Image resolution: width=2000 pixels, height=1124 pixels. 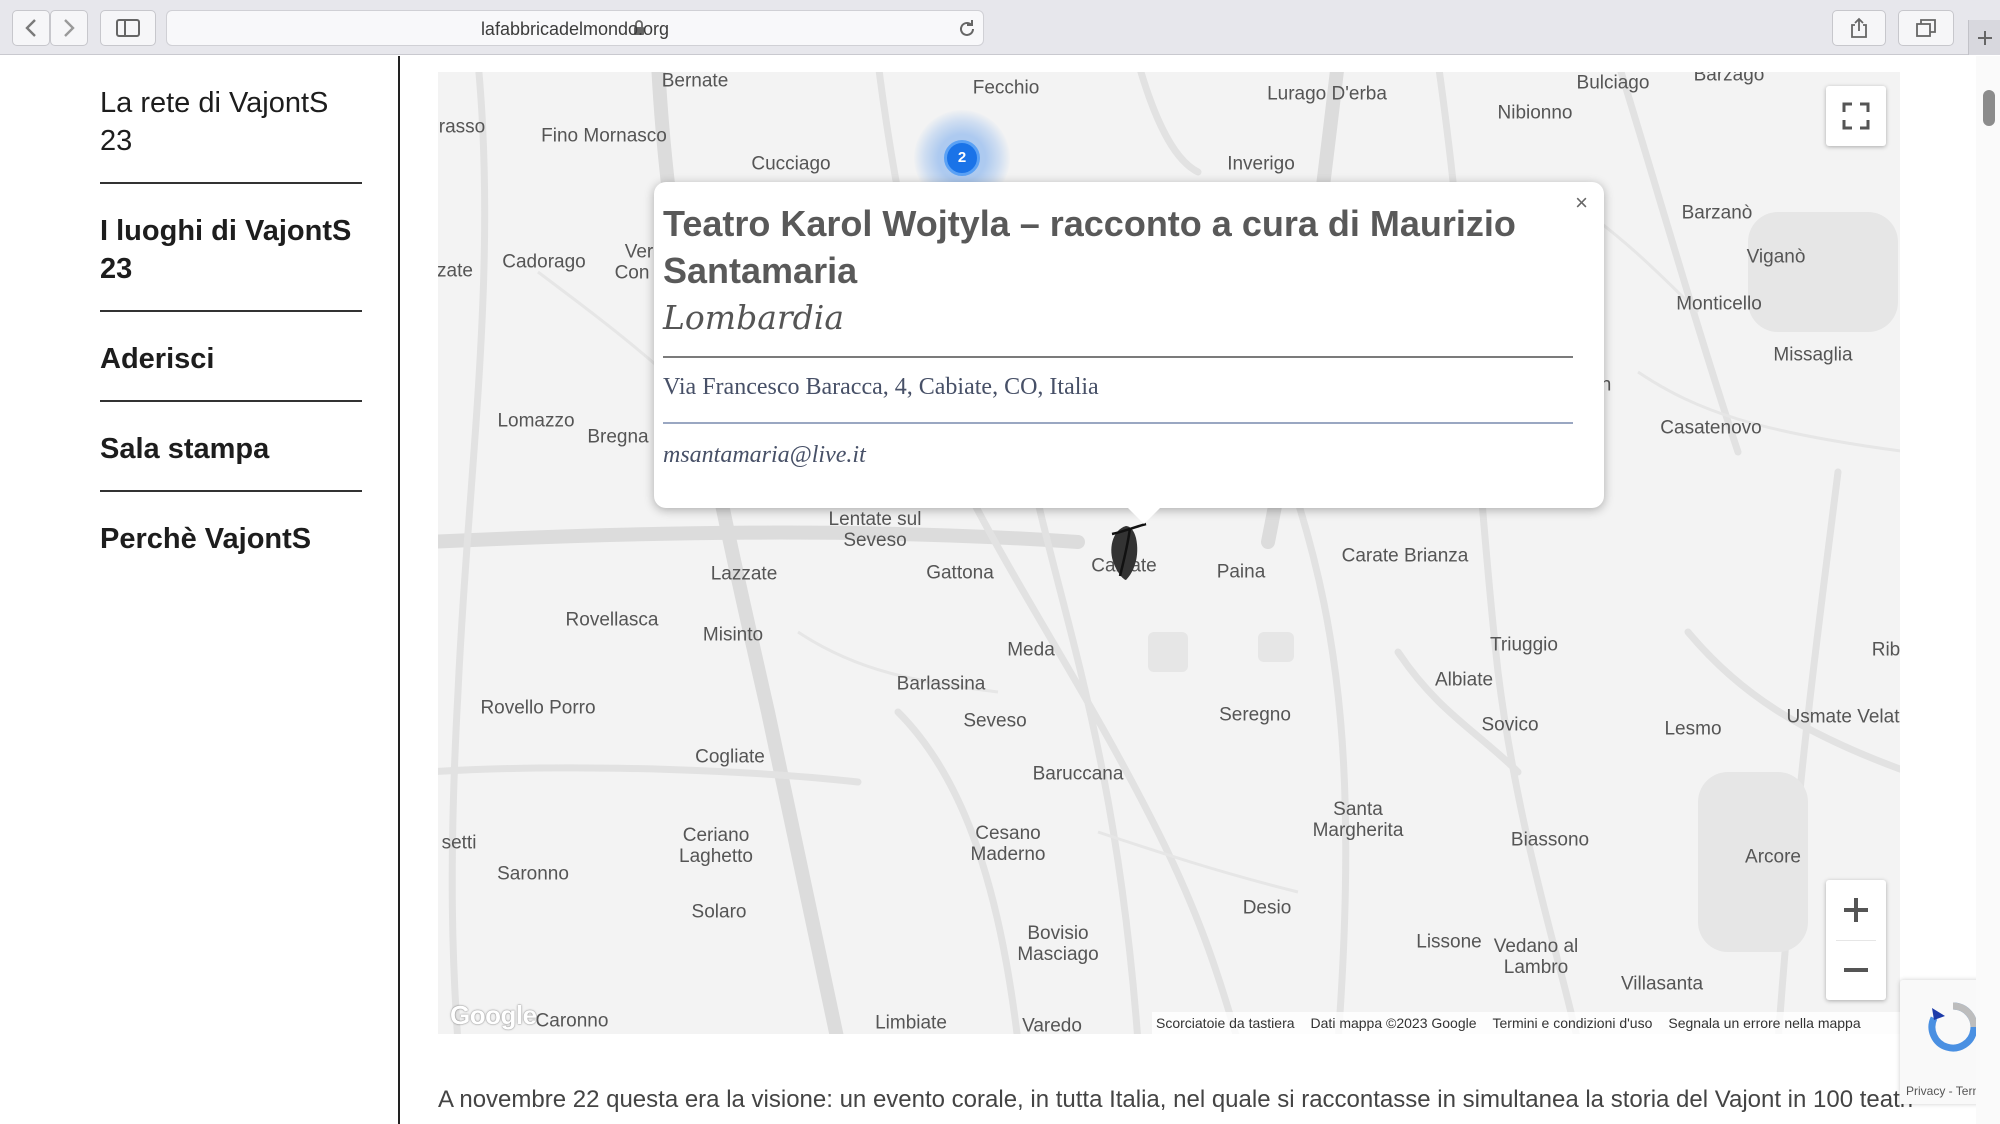 I want to click on map-place-label: Solaro, so click(x=719, y=912).